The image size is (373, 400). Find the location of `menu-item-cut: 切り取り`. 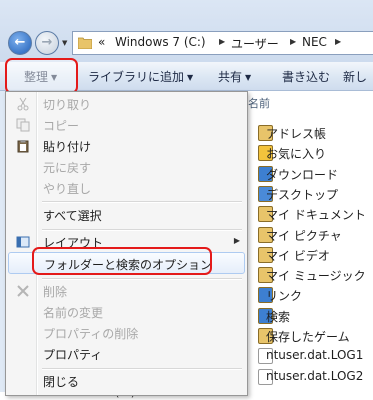

menu-item-cut: 切り取り is located at coordinates (126, 104).